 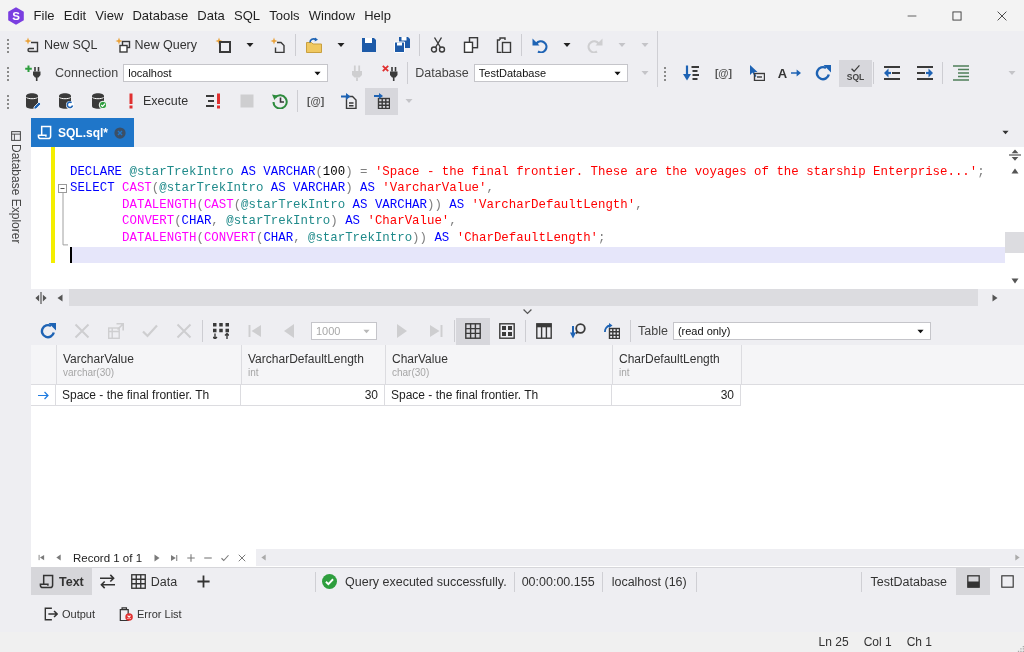 I want to click on new-sql-button: New SQL, so click(x=60, y=45).